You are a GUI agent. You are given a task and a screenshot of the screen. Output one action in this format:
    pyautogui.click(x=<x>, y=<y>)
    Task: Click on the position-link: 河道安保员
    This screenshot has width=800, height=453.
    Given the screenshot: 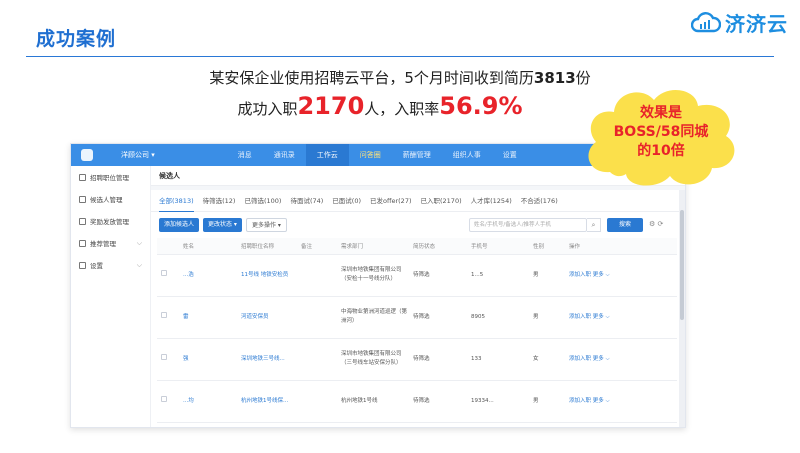 What is the action you would take?
    pyautogui.click(x=267, y=317)
    